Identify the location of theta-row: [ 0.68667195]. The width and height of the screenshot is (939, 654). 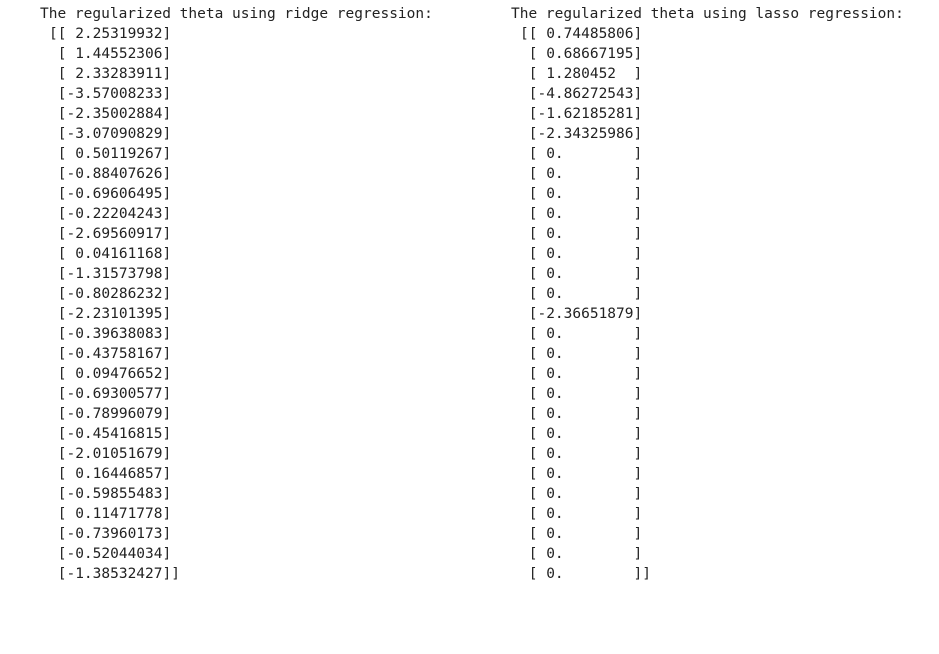
(581, 54).